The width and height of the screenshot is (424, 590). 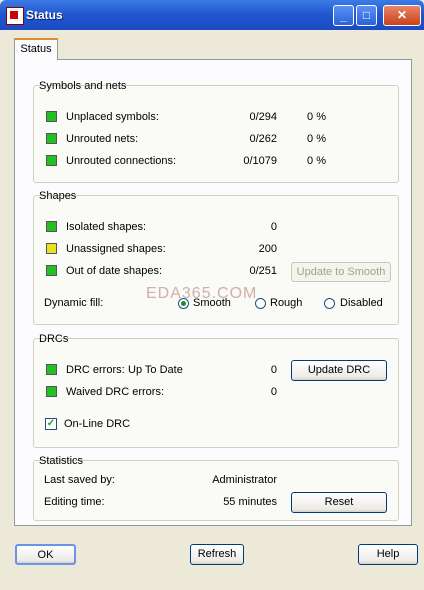 I want to click on tab-status: Status, so click(x=36, y=49).